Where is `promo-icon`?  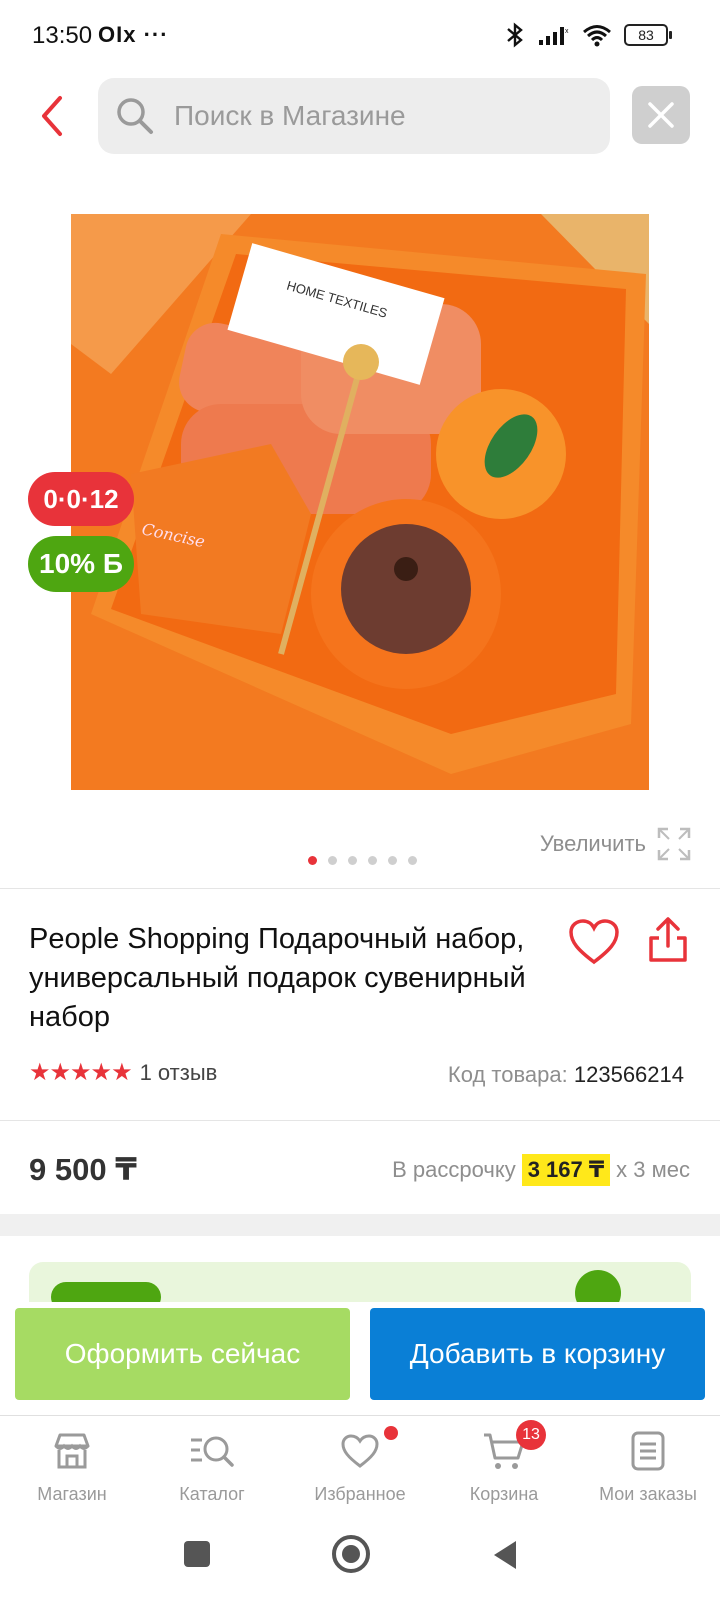 promo-icon is located at coordinates (598, 1286).